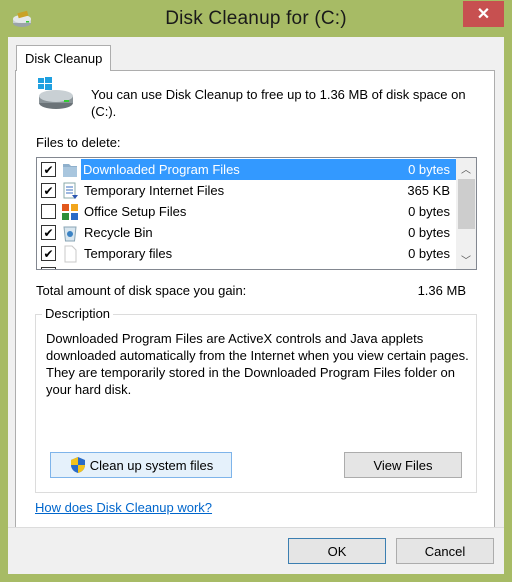 The image size is (512, 582). I want to click on tab-disk-cleanup: Disk Cleanup, so click(63, 58).